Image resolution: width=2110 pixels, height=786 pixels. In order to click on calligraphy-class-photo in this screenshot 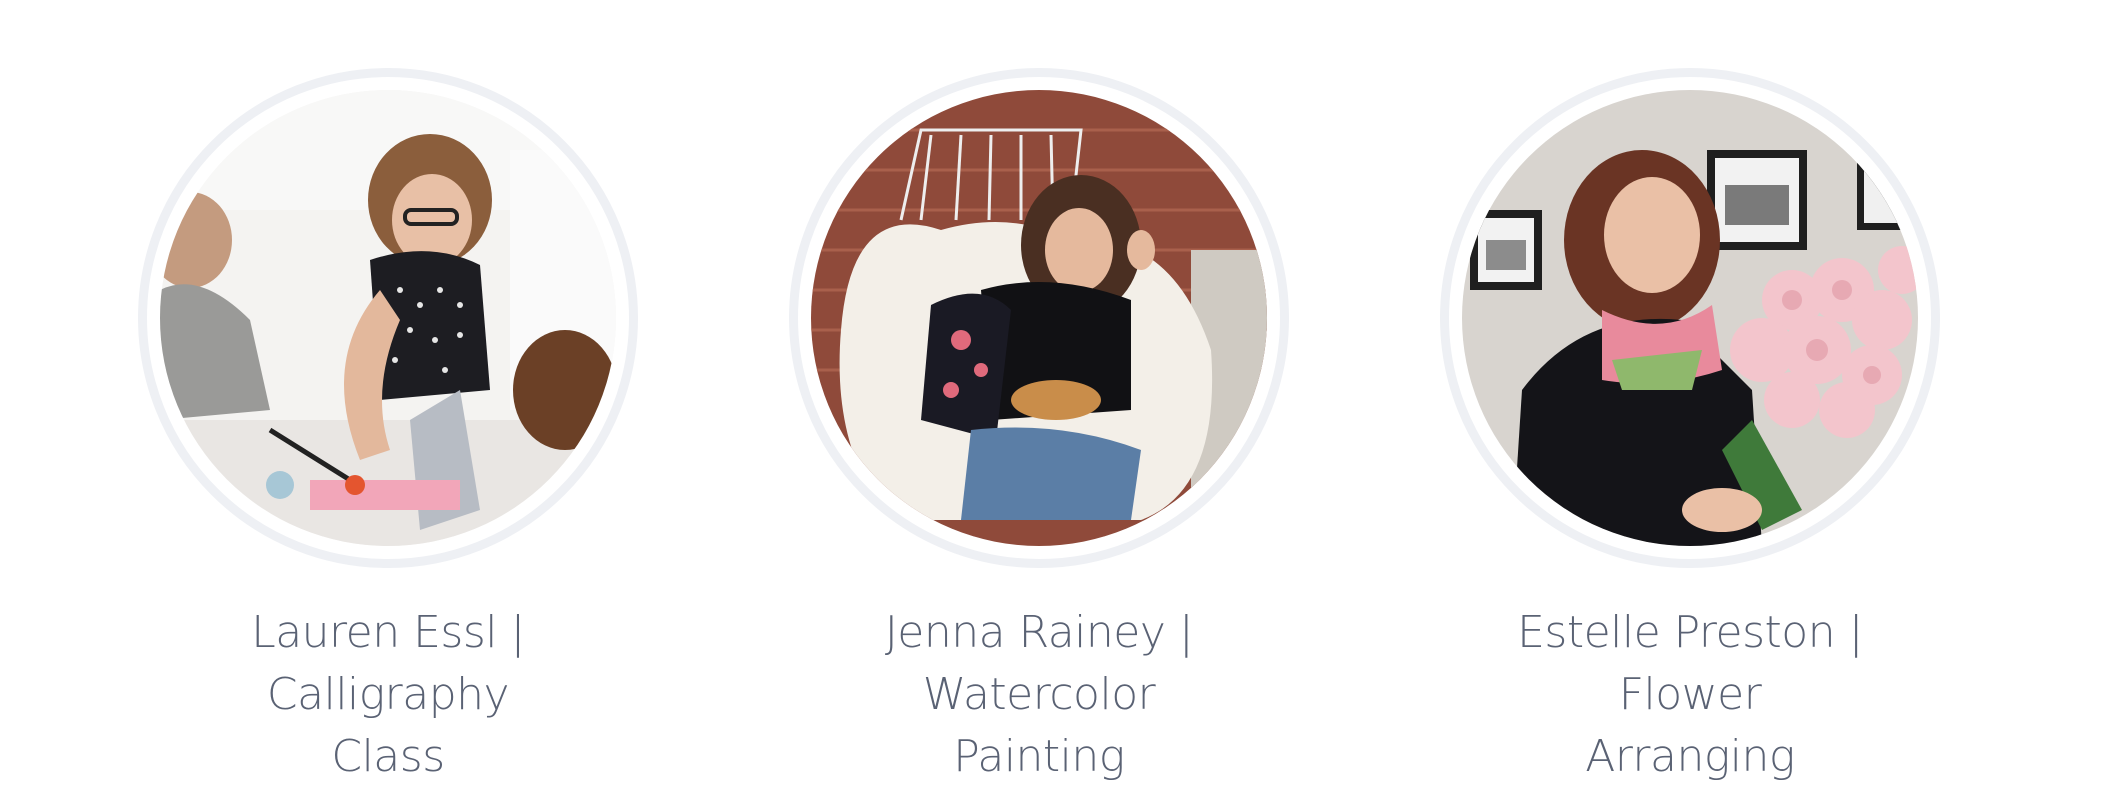, I will do `click(388, 318)`.